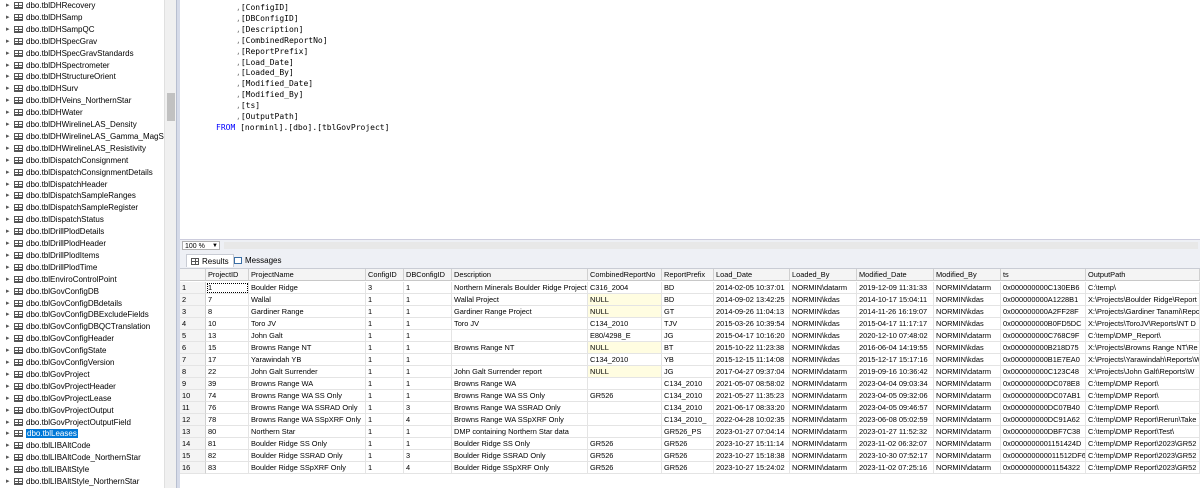 This screenshot has height=488, width=1200. I want to click on table-cell: Yarawindah YB, so click(307, 360).